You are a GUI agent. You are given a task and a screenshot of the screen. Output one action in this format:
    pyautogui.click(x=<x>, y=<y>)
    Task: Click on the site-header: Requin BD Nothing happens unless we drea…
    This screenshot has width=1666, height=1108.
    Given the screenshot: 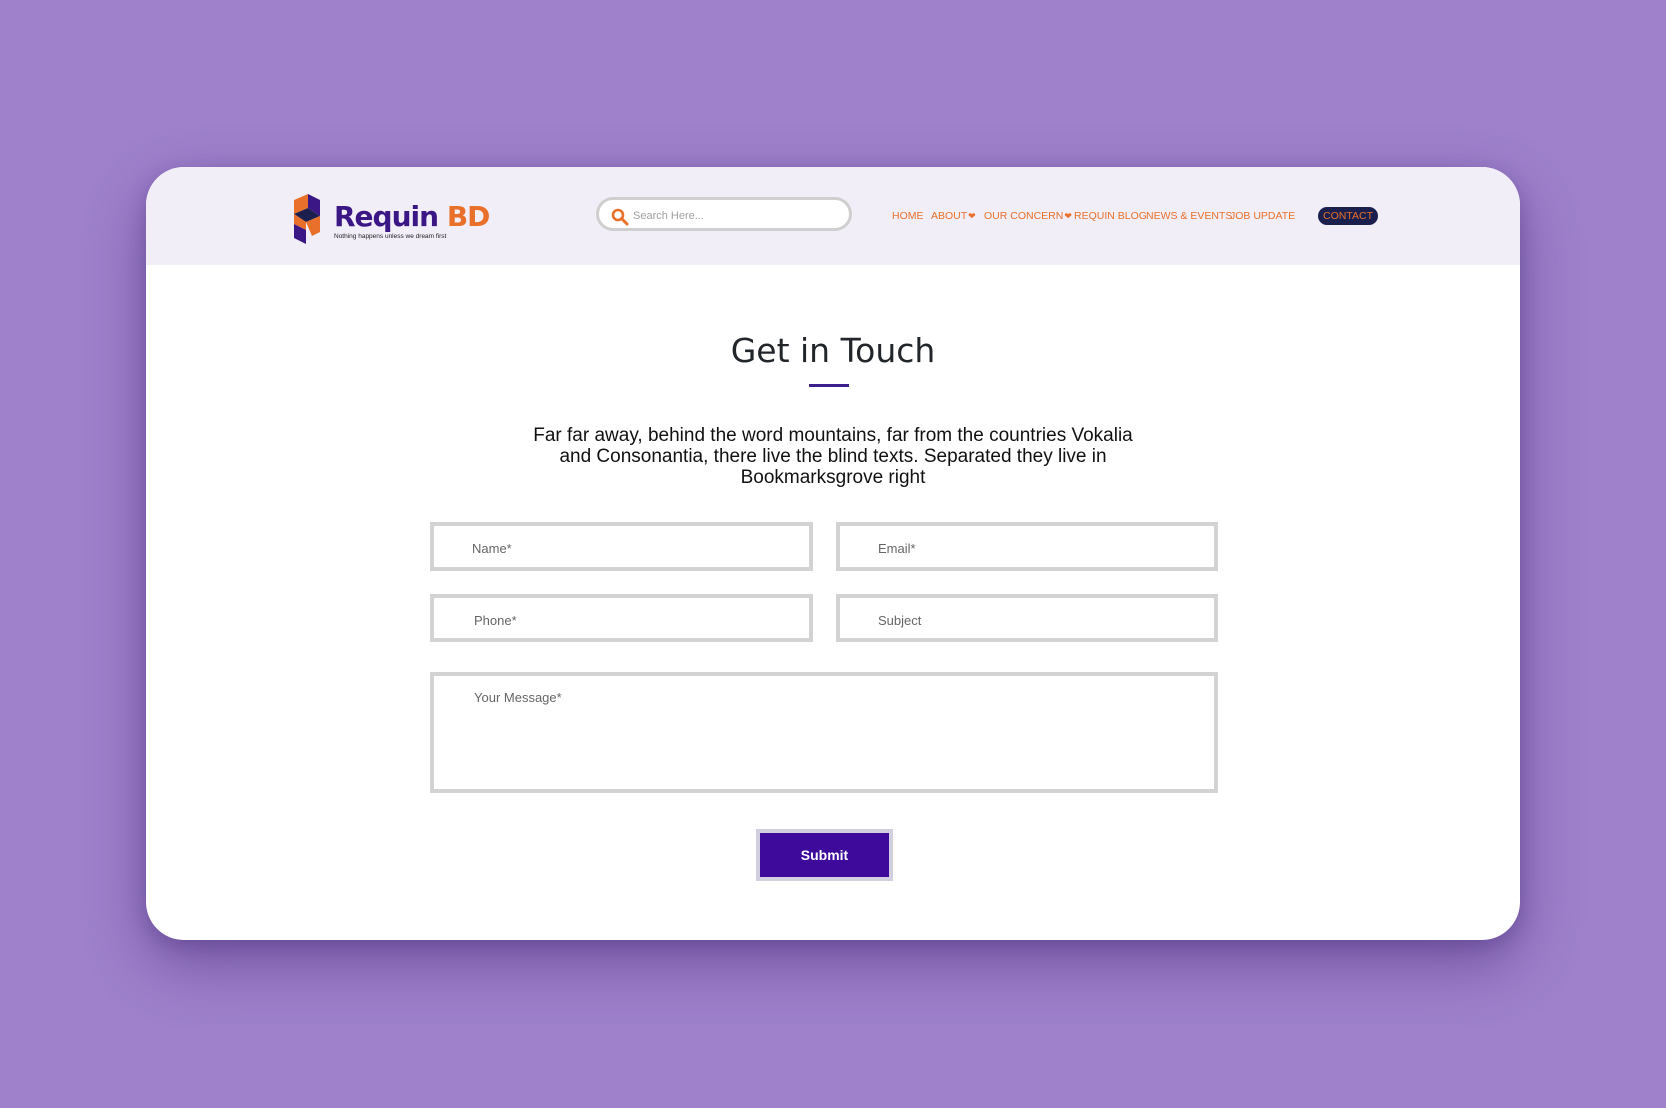 What is the action you would take?
    pyautogui.click(x=833, y=216)
    